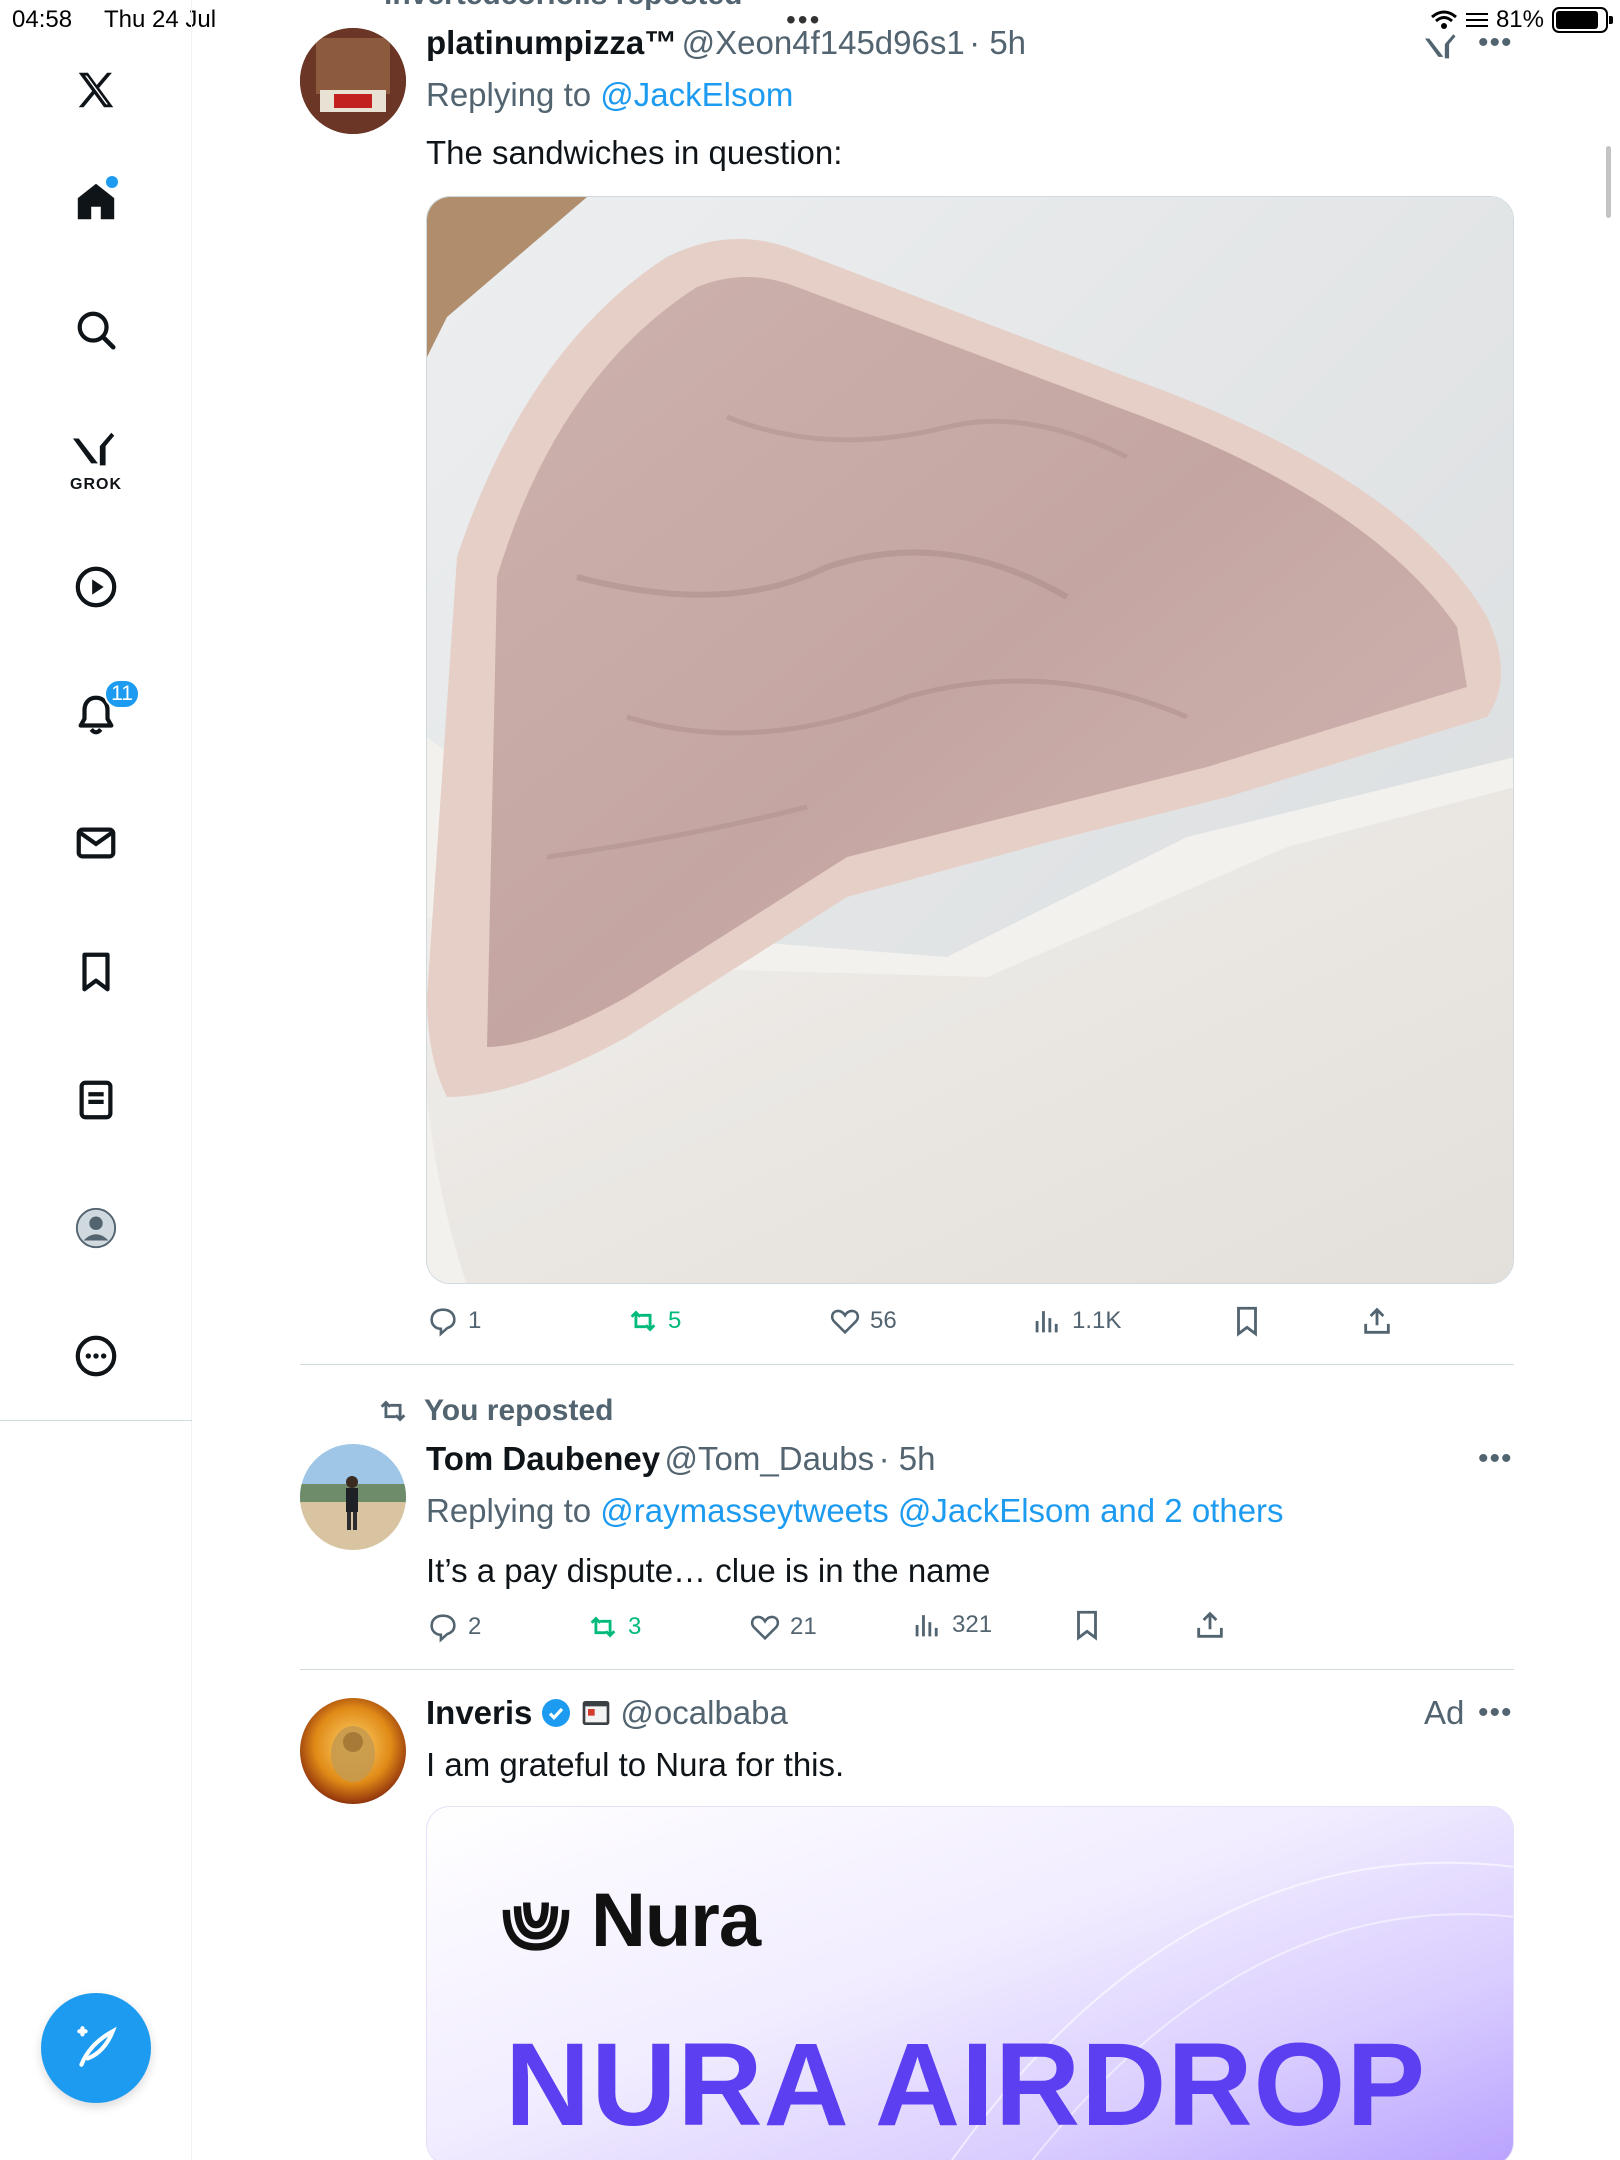 This screenshot has width=1620, height=2160. Describe the element at coordinates (519, 1410) in the screenshot. I see `repost-label: You reposted` at that location.